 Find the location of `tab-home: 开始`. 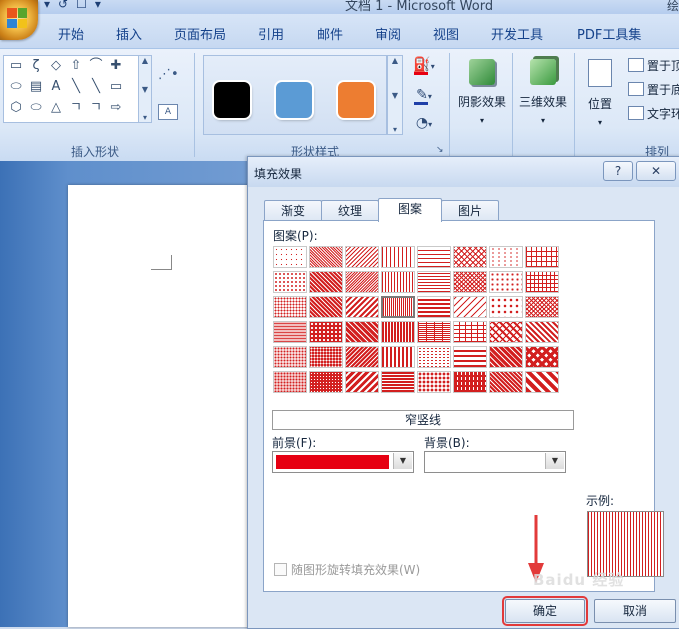

tab-home: 开始 is located at coordinates (71, 33).